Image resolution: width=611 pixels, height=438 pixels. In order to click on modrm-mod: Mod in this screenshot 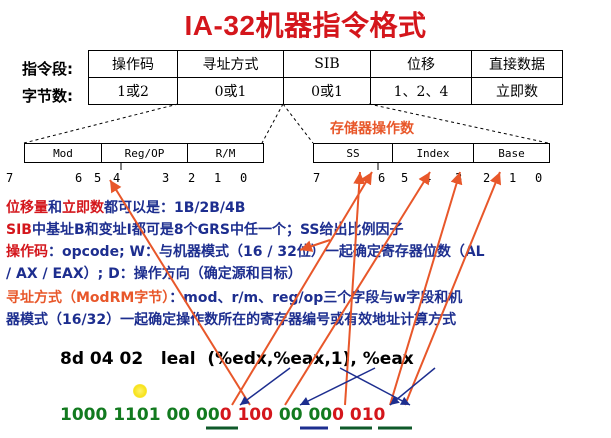, I will do `click(63, 153)`.